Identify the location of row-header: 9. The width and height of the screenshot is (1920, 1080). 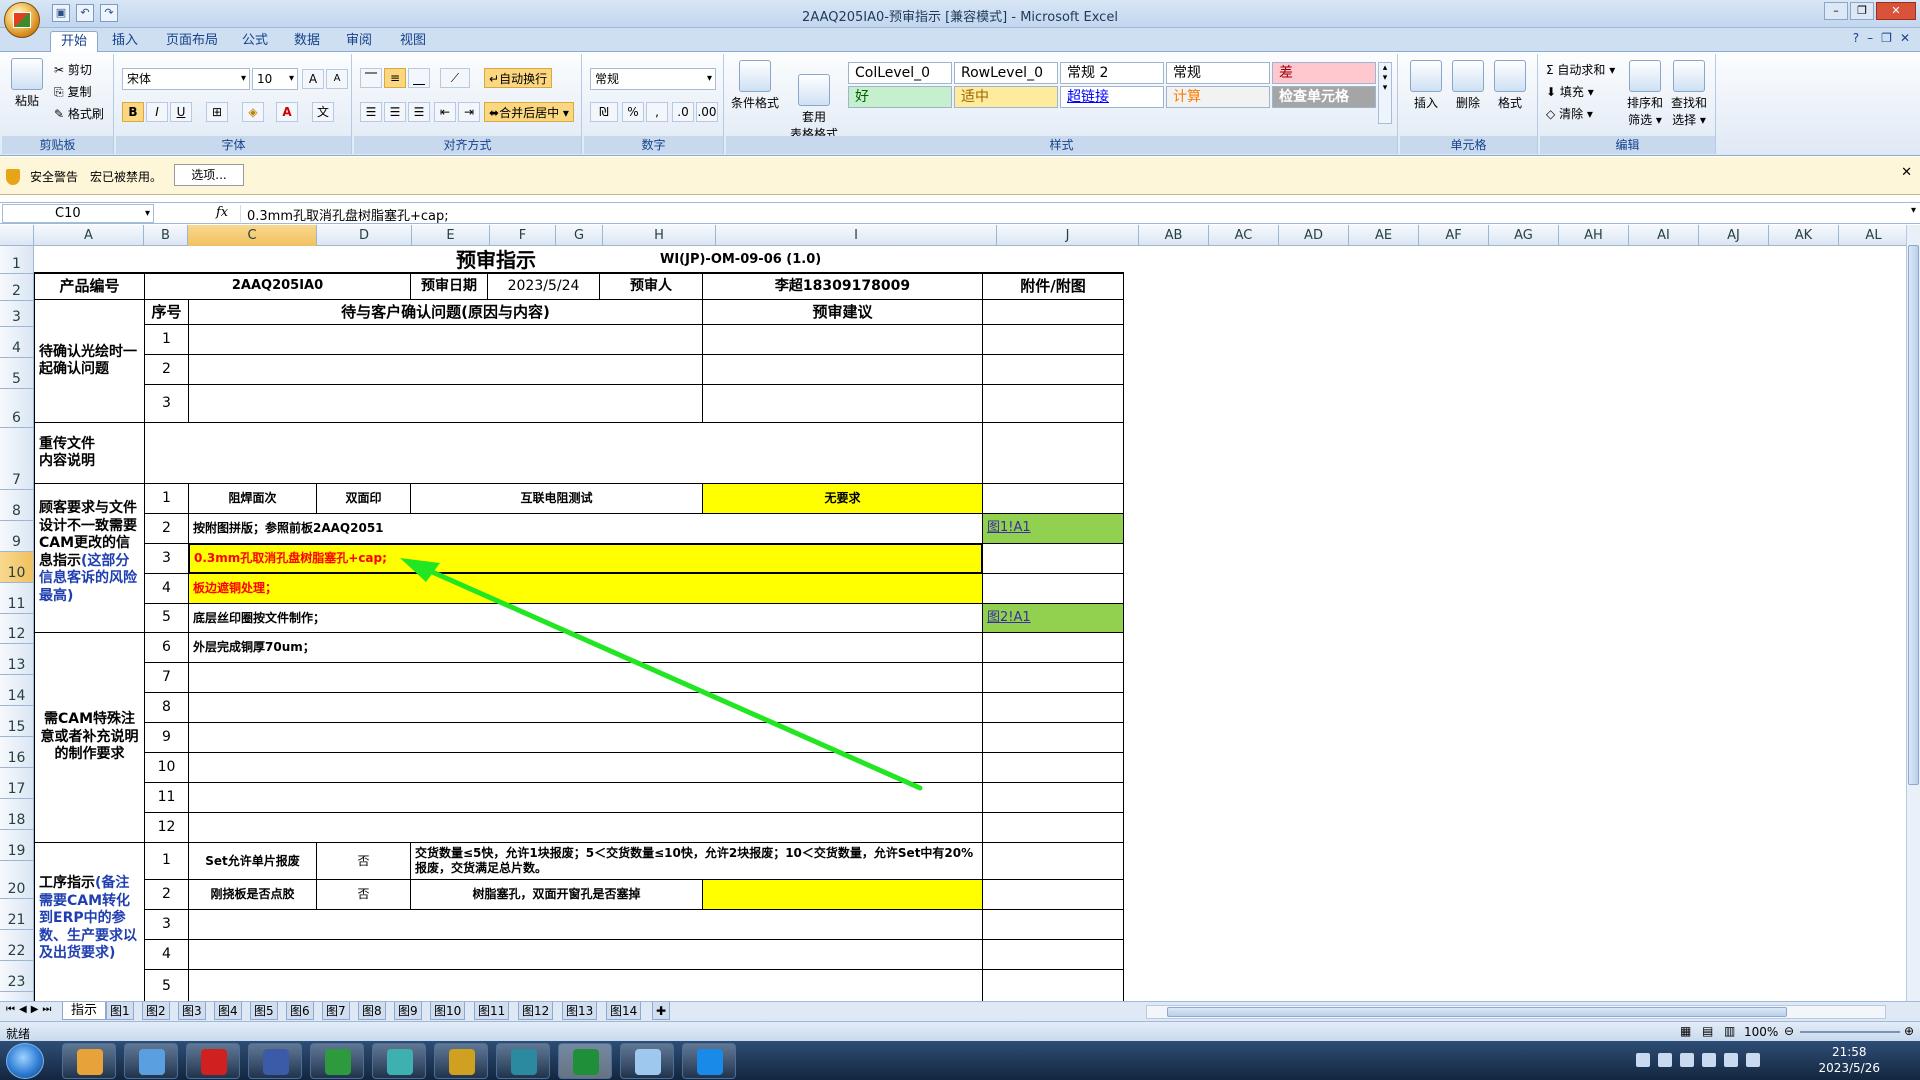
(17, 536).